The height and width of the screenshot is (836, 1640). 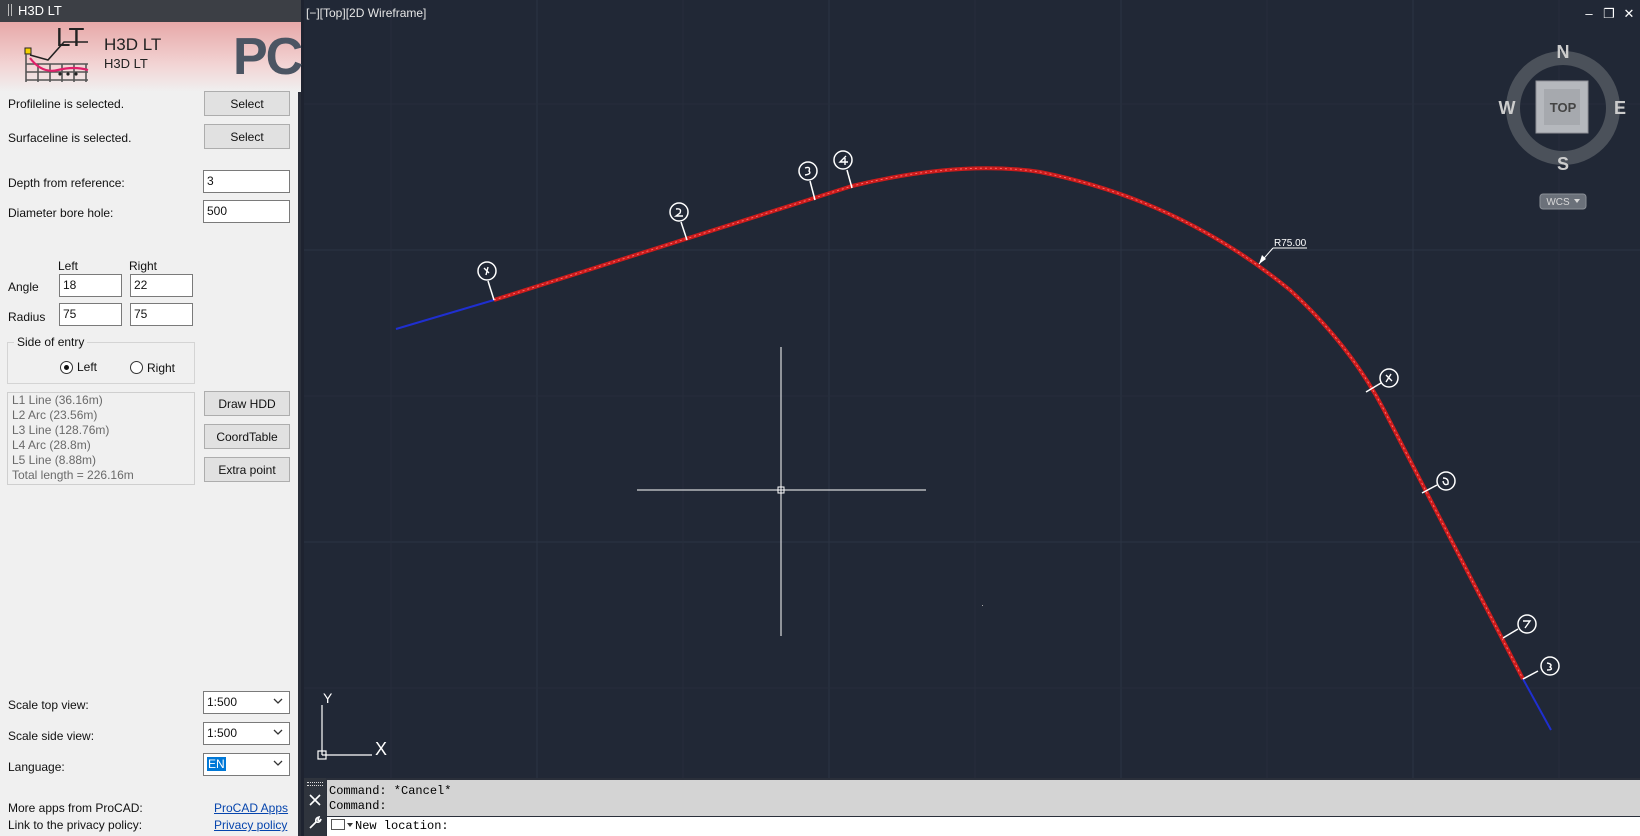 I want to click on viewport-window-controls: – ❐ ✕, so click(x=1610, y=15).